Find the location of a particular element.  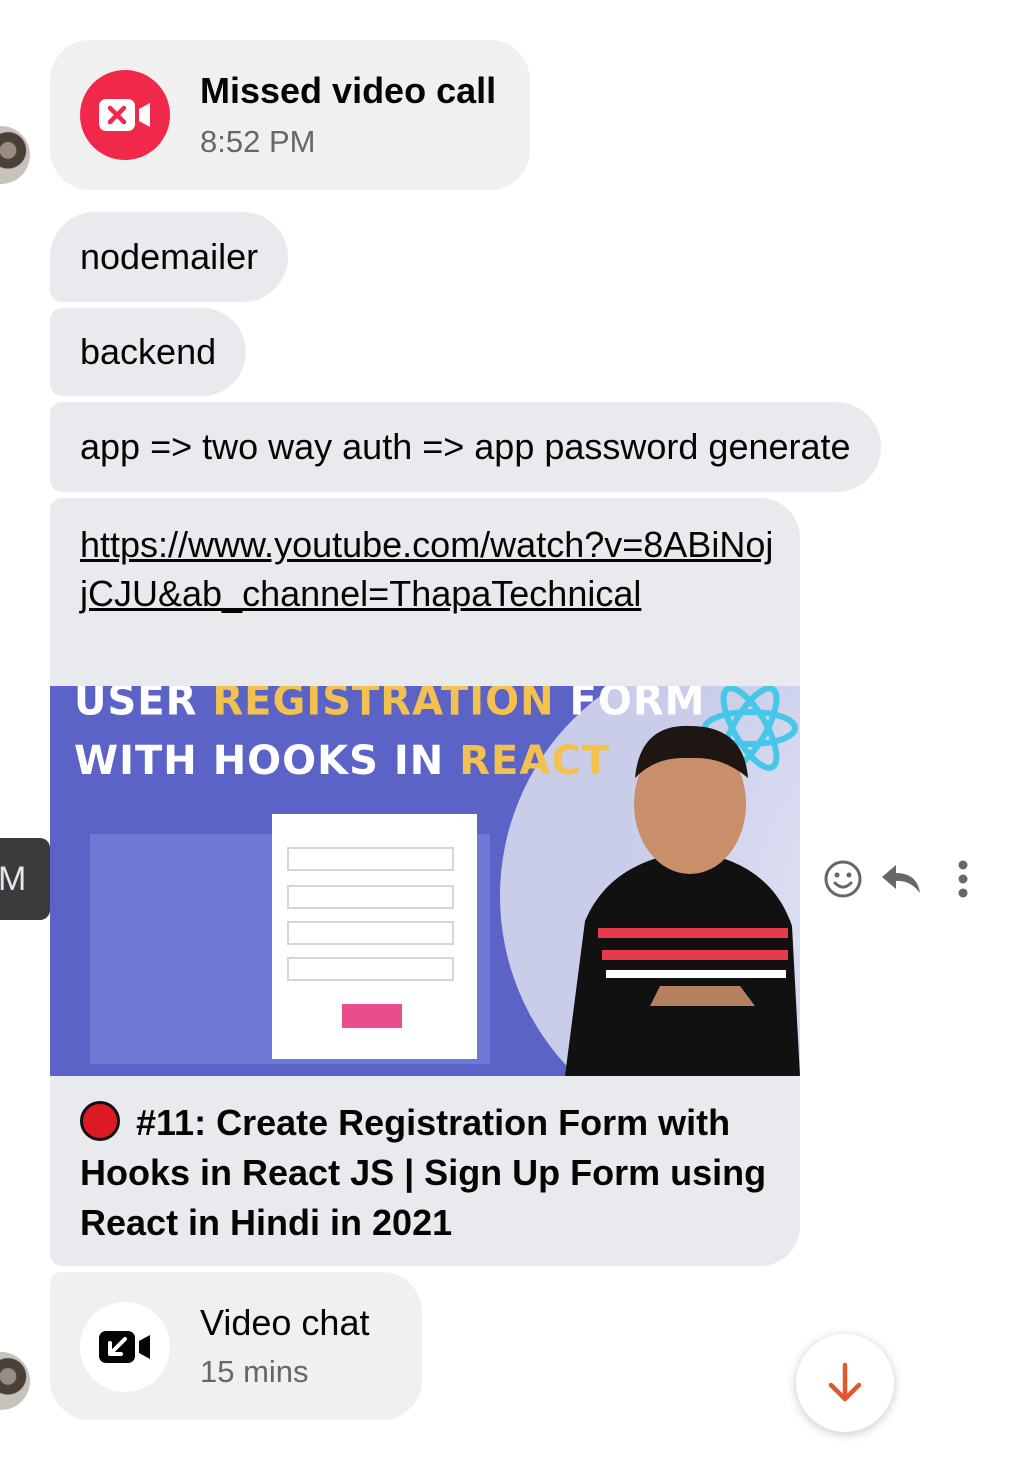

video-chat-card: Video chat 15 mins is located at coordinates (236, 1346).